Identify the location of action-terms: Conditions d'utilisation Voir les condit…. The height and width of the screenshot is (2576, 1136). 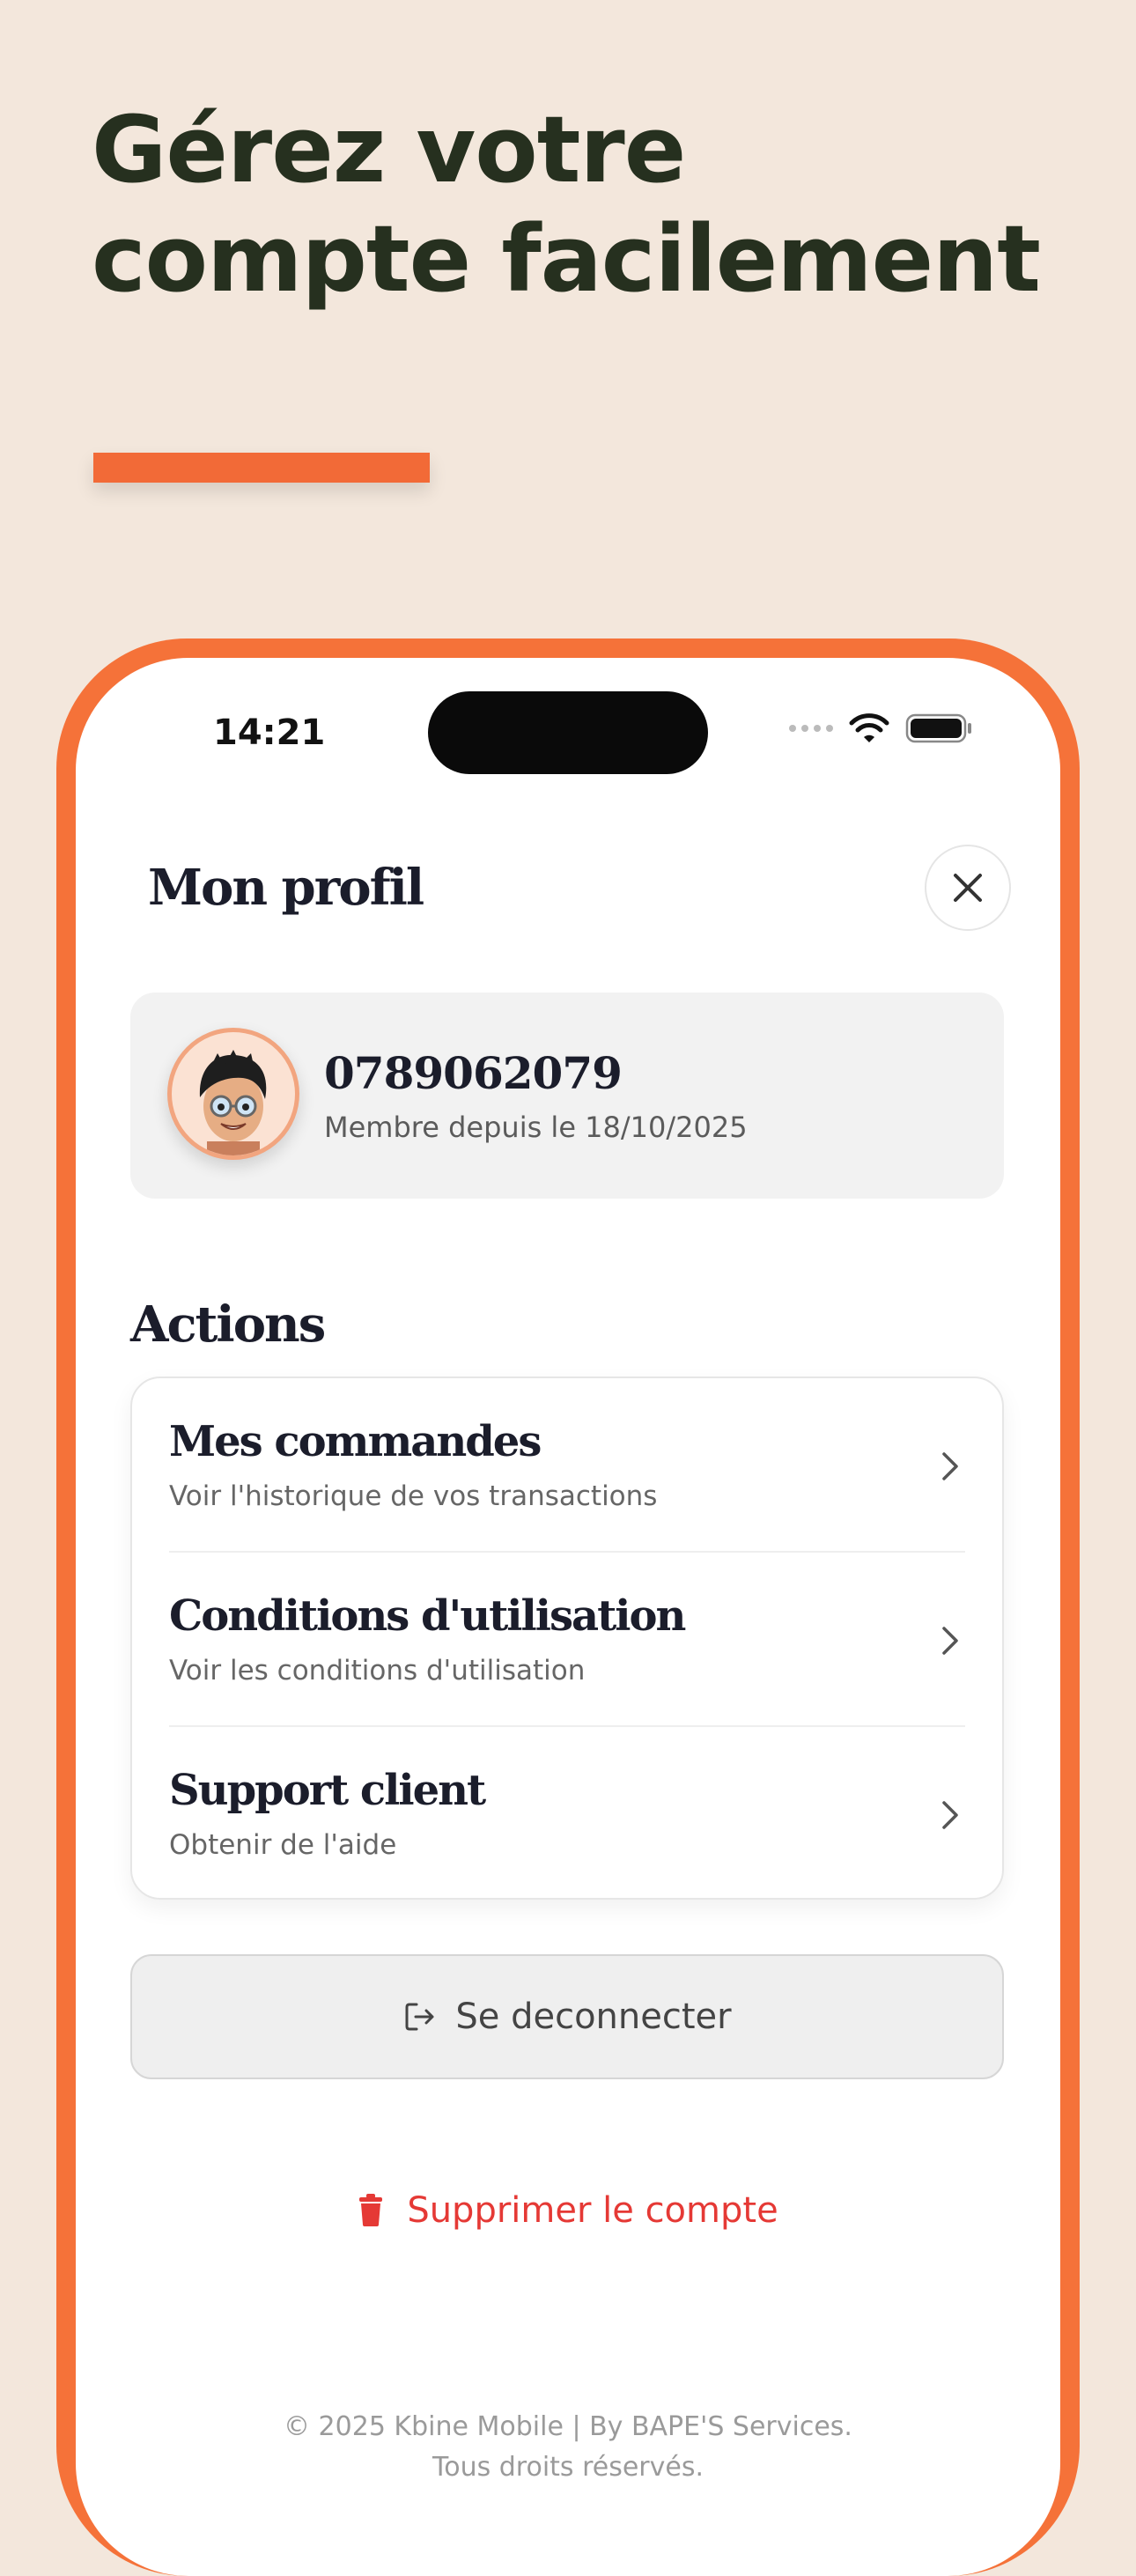
(567, 1639).